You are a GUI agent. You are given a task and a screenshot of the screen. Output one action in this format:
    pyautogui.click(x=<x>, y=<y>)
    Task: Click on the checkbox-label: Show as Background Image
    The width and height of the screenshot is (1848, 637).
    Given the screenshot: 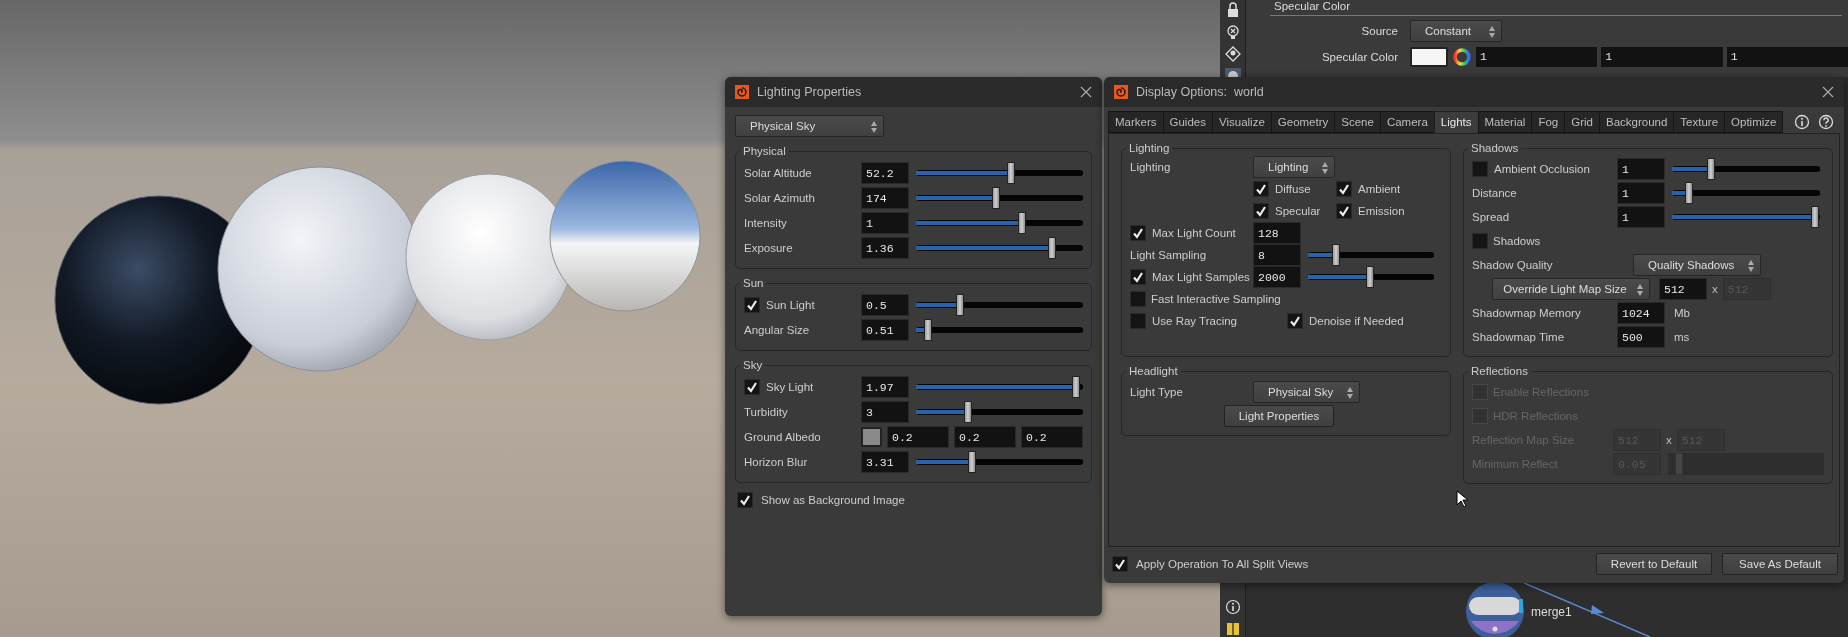 What is the action you would take?
    pyautogui.click(x=833, y=500)
    